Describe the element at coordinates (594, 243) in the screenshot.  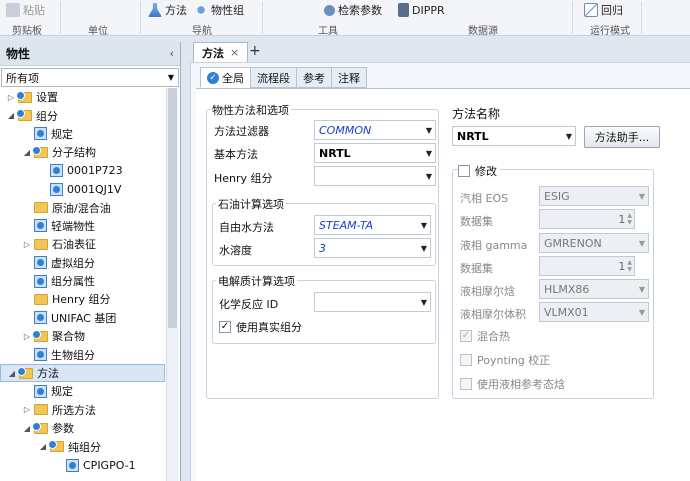
I see `liquid-gamma-select: GMRENON ▼` at that location.